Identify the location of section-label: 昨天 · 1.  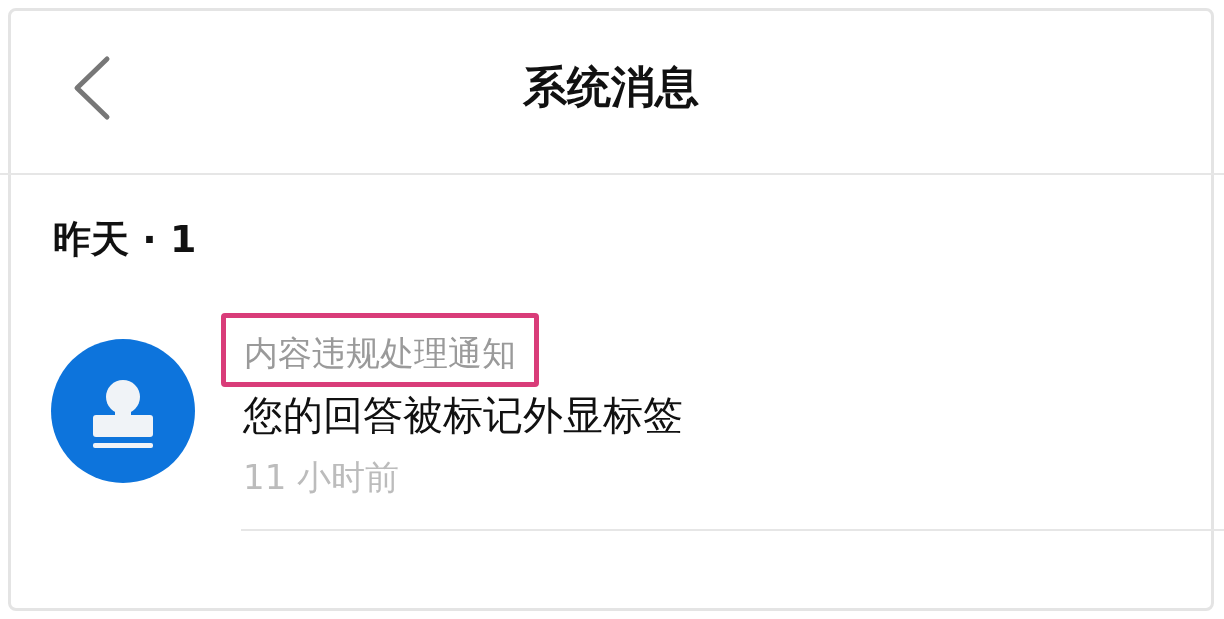
(125, 239).